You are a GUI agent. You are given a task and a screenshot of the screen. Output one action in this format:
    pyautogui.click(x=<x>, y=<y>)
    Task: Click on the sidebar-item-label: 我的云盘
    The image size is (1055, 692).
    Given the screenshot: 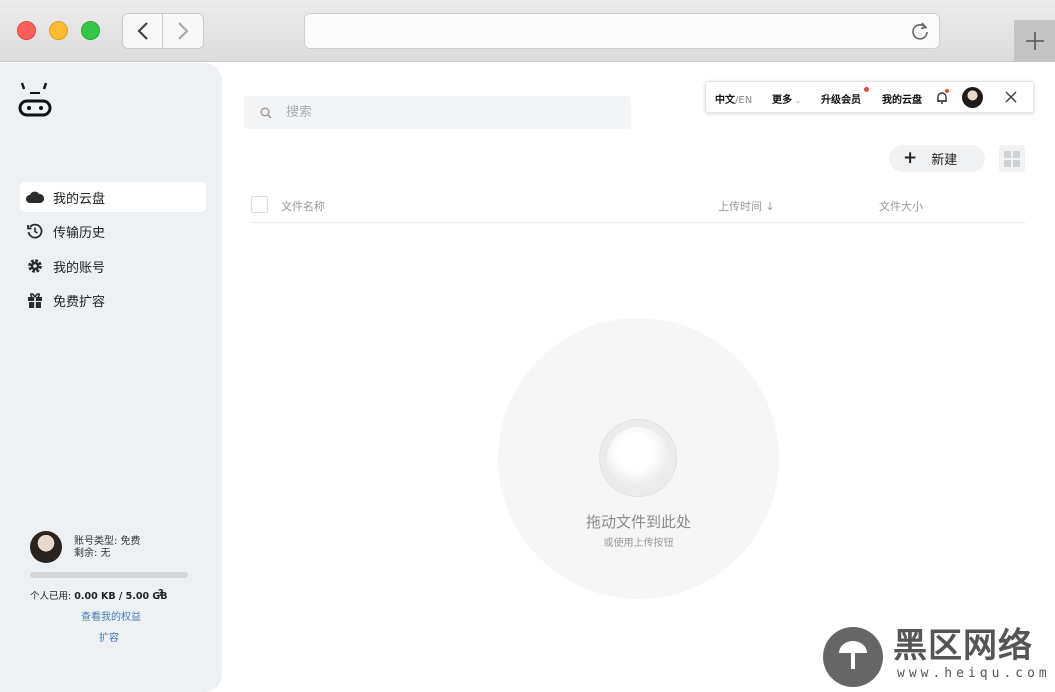 What is the action you would take?
    pyautogui.click(x=79, y=199)
    